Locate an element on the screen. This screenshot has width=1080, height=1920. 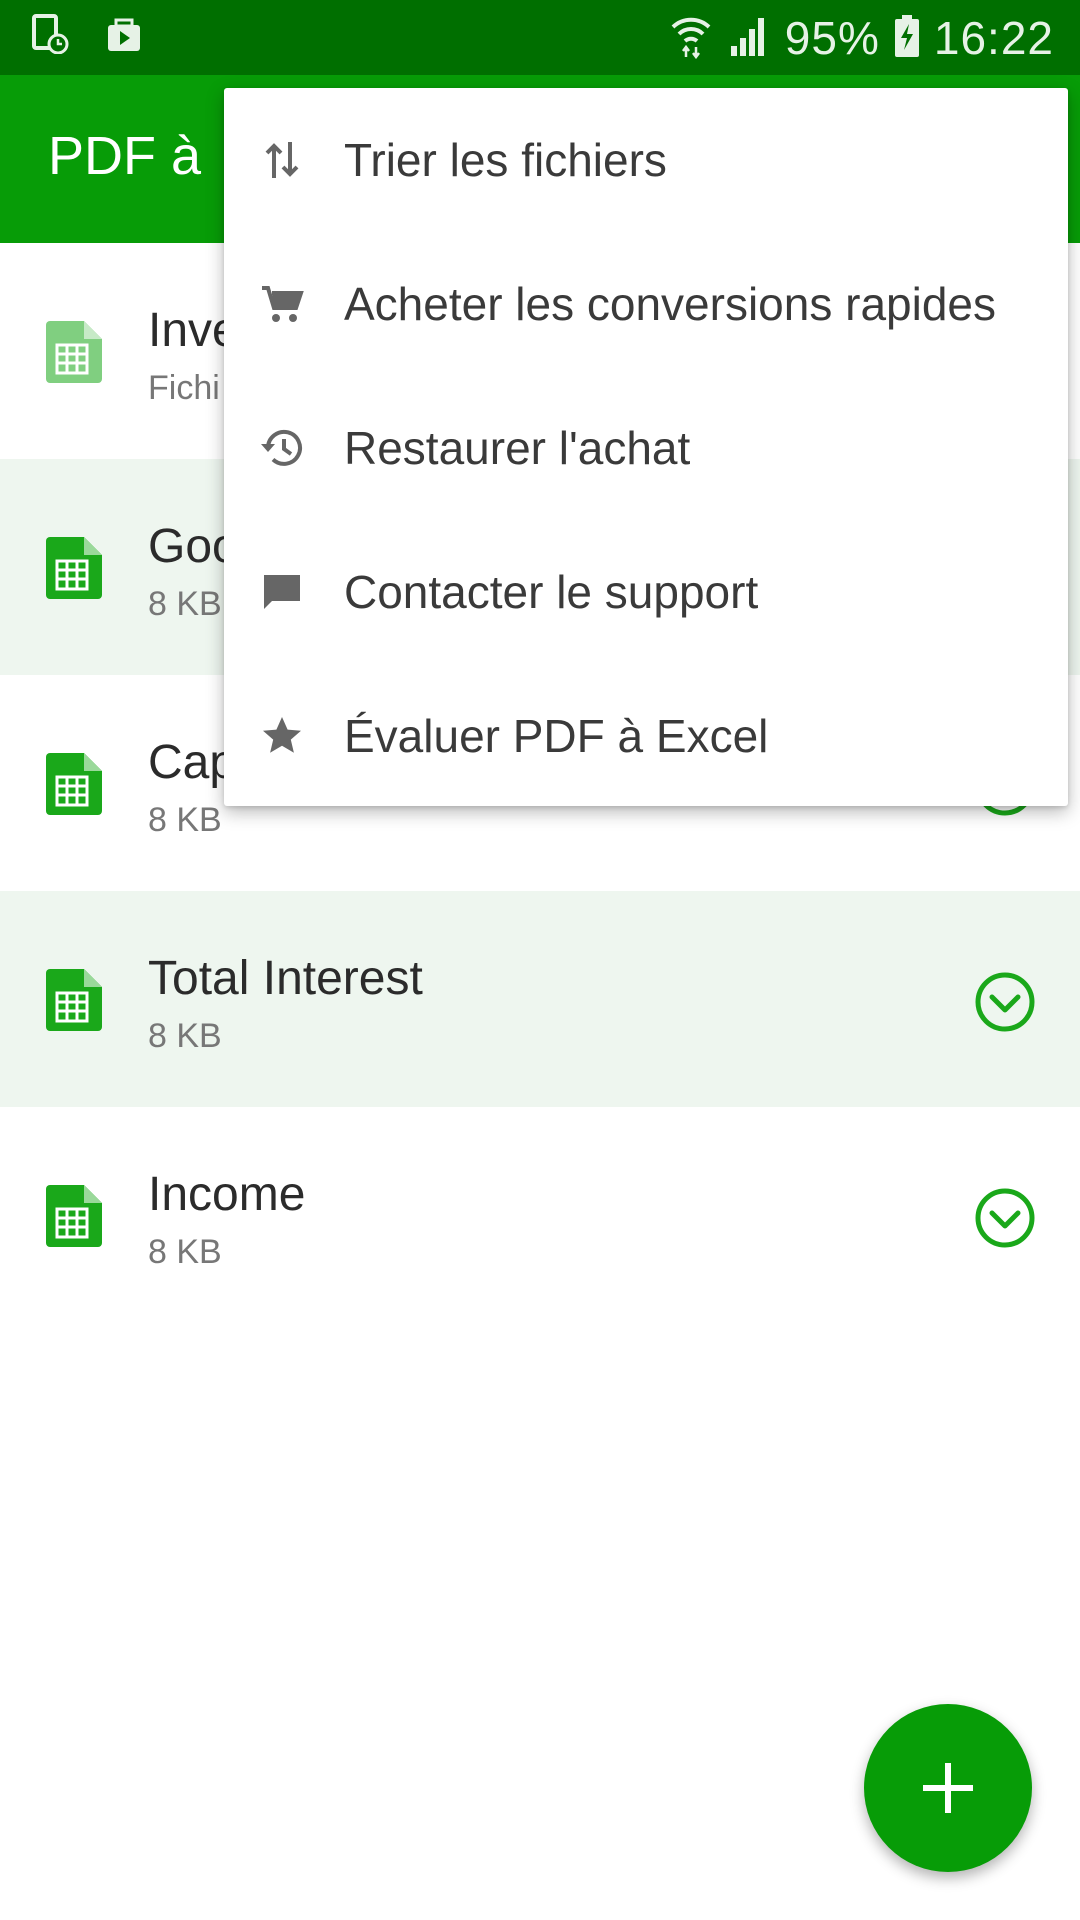
sort-icon is located at coordinates (282, 160).